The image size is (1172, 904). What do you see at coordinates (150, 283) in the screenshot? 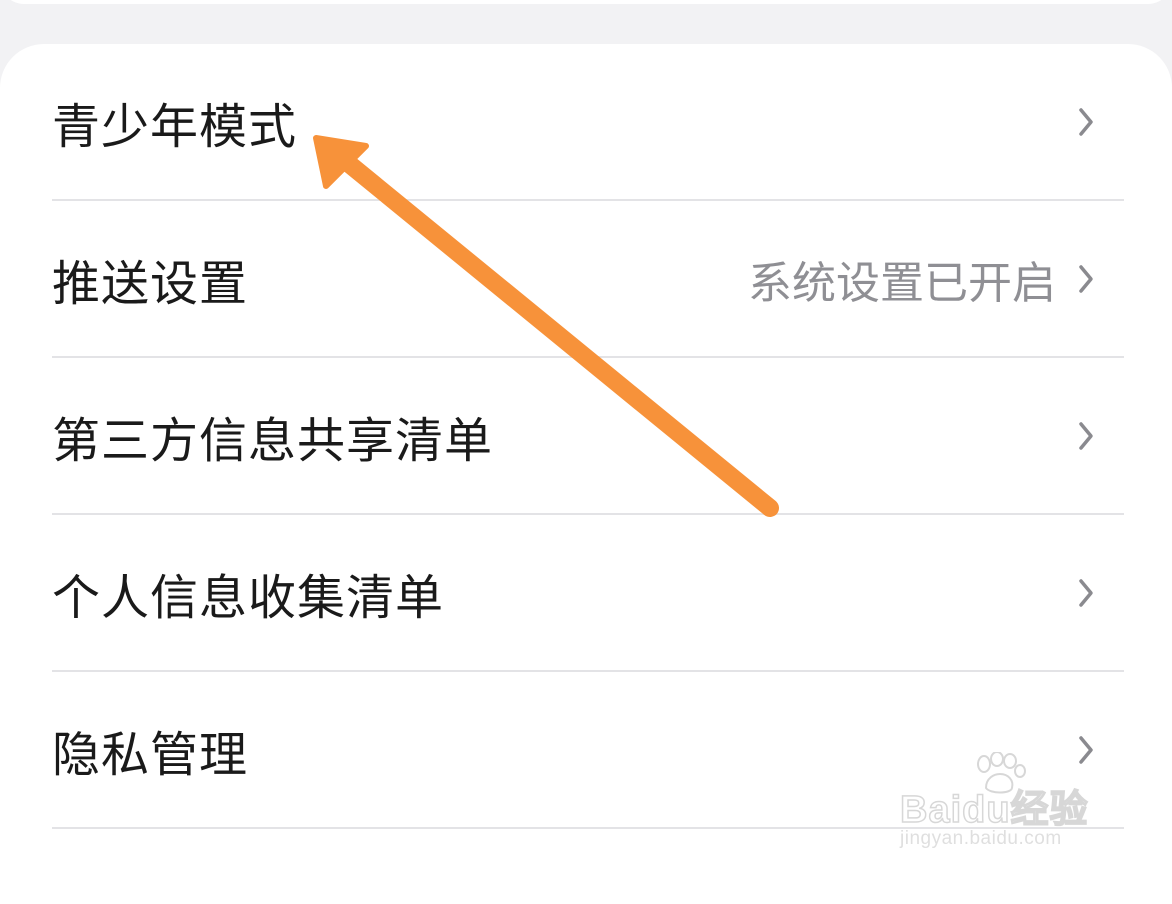
I see `settings-item-label: 推送设置` at bounding box center [150, 283].